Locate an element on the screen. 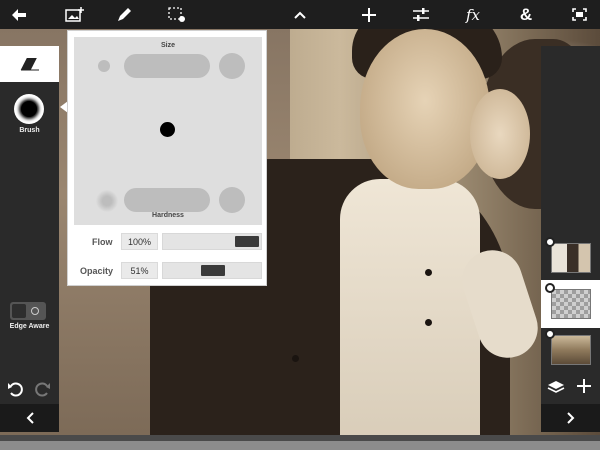 The width and height of the screenshot is (600, 450). hardness-pill is located at coordinates (167, 200).